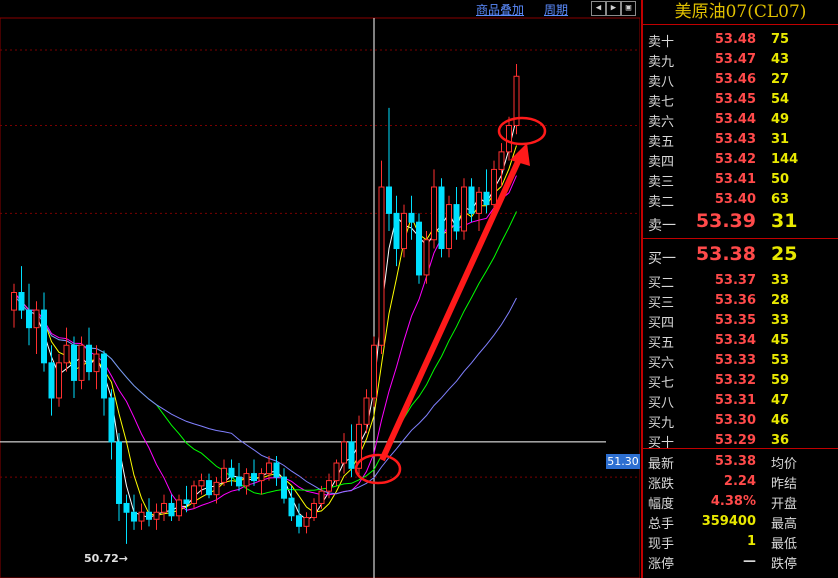 This screenshot has width=838, height=578. Describe the element at coordinates (613, 8) in the screenshot. I see `arrow-right-icon: ▶` at that location.